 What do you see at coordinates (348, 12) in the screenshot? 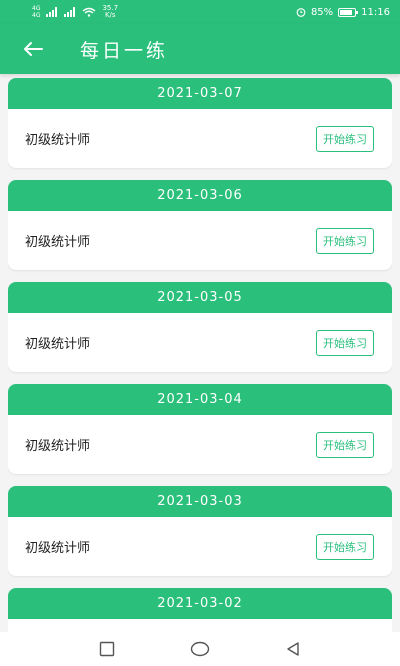
I see `battery-icon` at bounding box center [348, 12].